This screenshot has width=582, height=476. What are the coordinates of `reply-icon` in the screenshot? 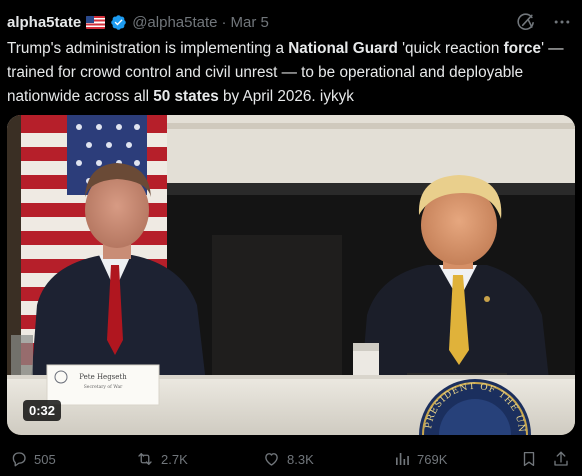 It's located at (19, 459).